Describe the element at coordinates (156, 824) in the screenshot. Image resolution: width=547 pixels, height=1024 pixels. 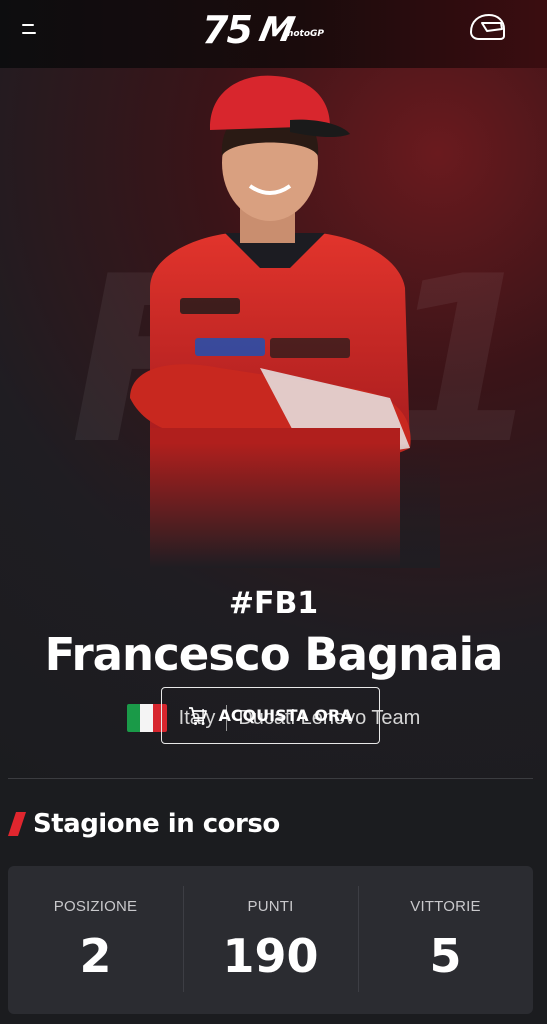
I see `season-title-text: Stagione in corso` at that location.